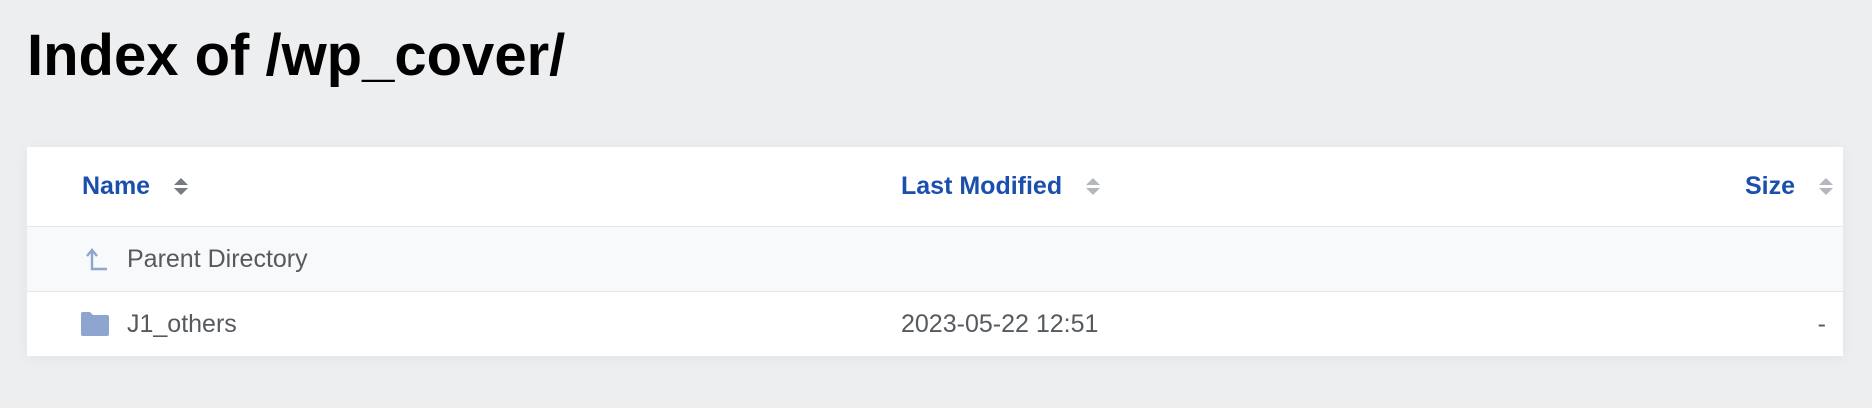 The image size is (1872, 408). What do you see at coordinates (182, 324) in the screenshot?
I see `folder-name-link: J1_others` at bounding box center [182, 324].